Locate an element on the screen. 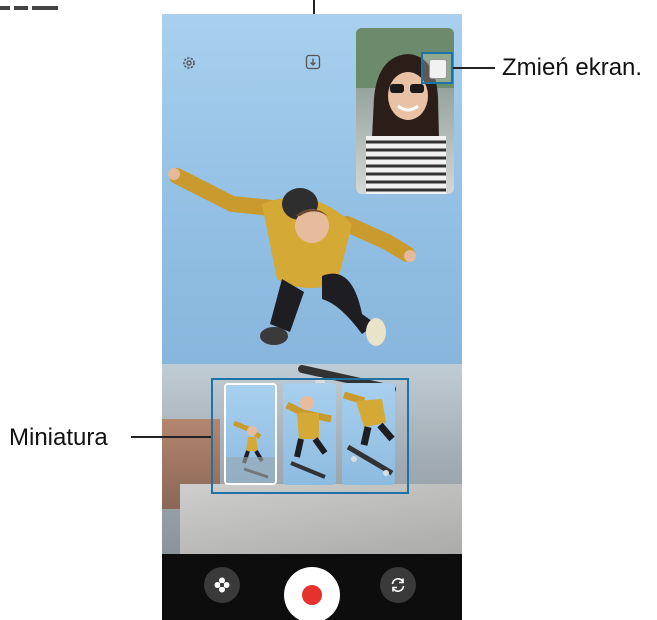  download-icon is located at coordinates (313, 62).